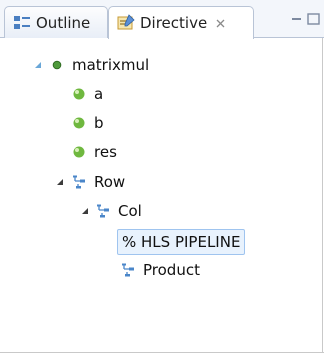 This screenshot has width=324, height=358. What do you see at coordinates (88, 123) in the screenshot?
I see `tree-node-b: b` at bounding box center [88, 123].